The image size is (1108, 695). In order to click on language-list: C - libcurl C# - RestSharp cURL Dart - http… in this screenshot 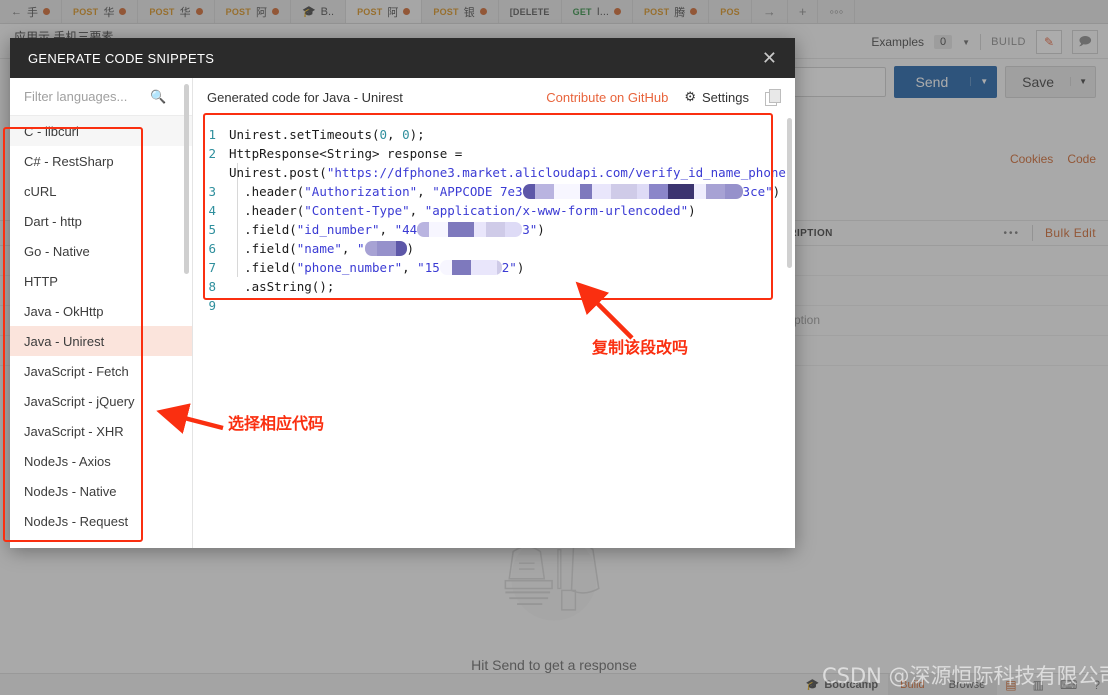, I will do `click(101, 332)`.